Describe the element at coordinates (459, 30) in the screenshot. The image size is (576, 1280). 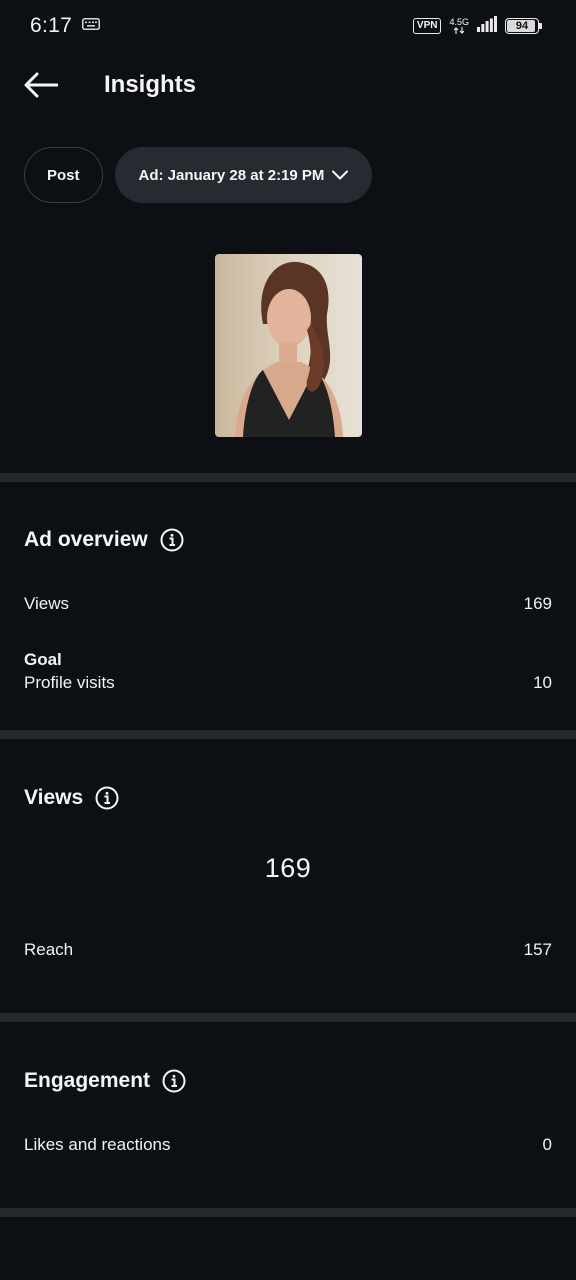
I see `data-arrows-icon` at that location.